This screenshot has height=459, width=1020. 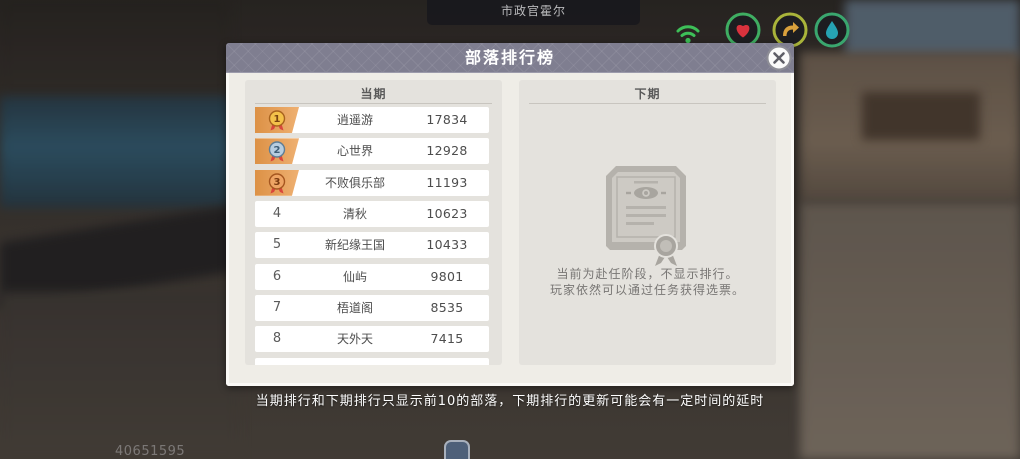 What do you see at coordinates (277, 339) in the screenshot?
I see `rank-number: 8` at bounding box center [277, 339].